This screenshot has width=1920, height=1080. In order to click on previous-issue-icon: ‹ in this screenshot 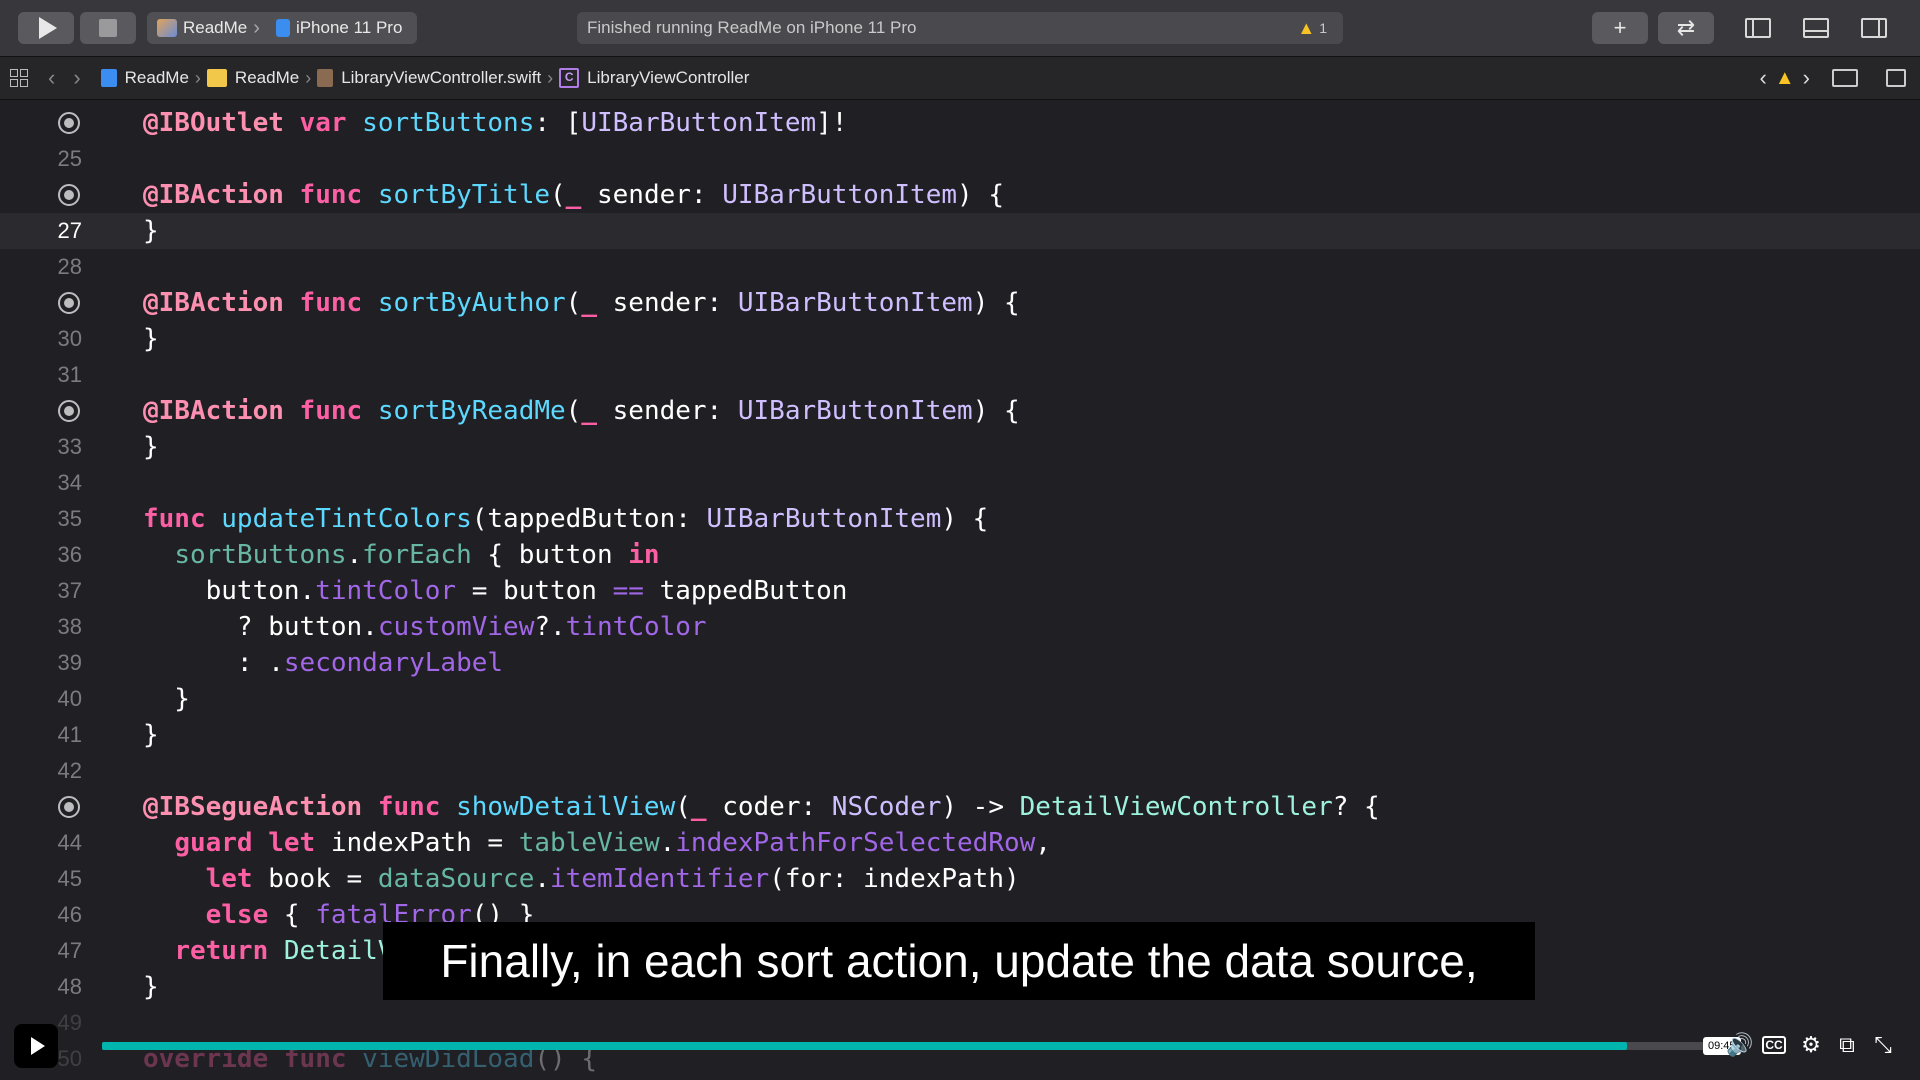, I will do `click(1763, 78)`.